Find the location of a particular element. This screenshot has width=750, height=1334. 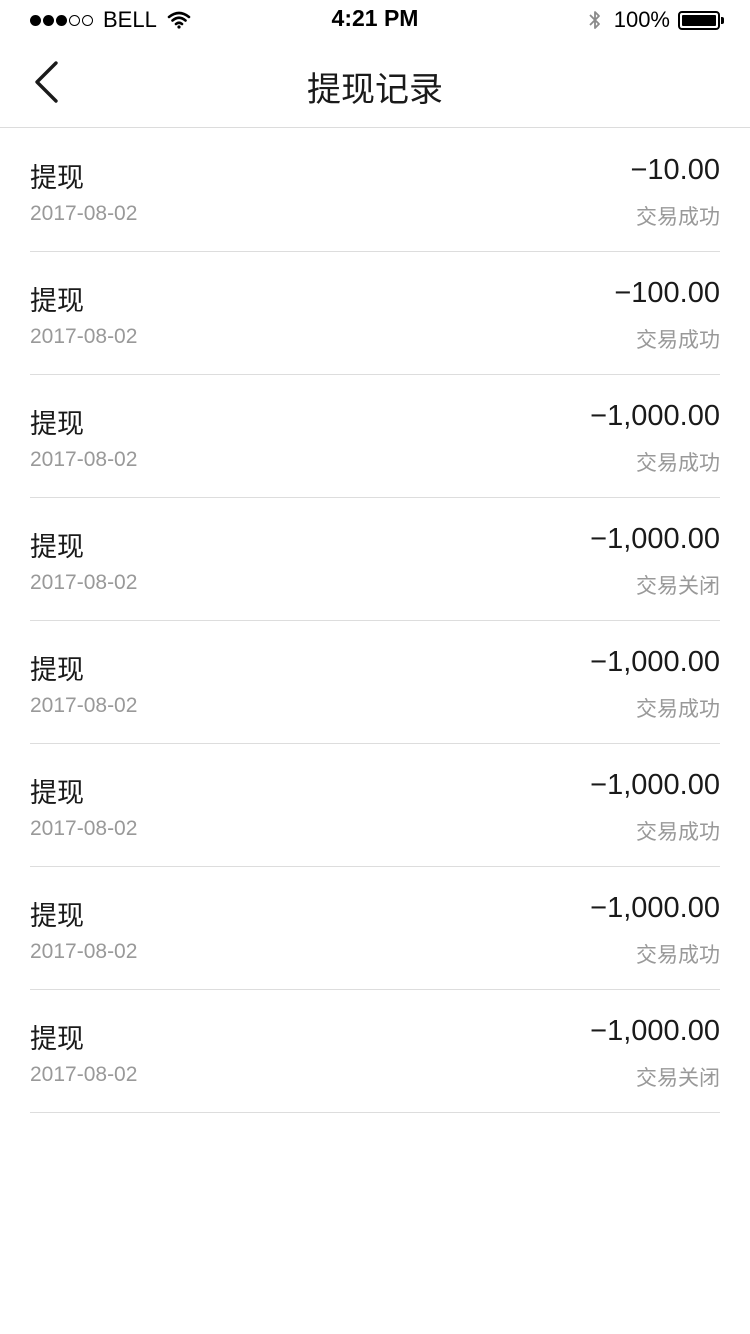

battery-cap is located at coordinates (722, 20).